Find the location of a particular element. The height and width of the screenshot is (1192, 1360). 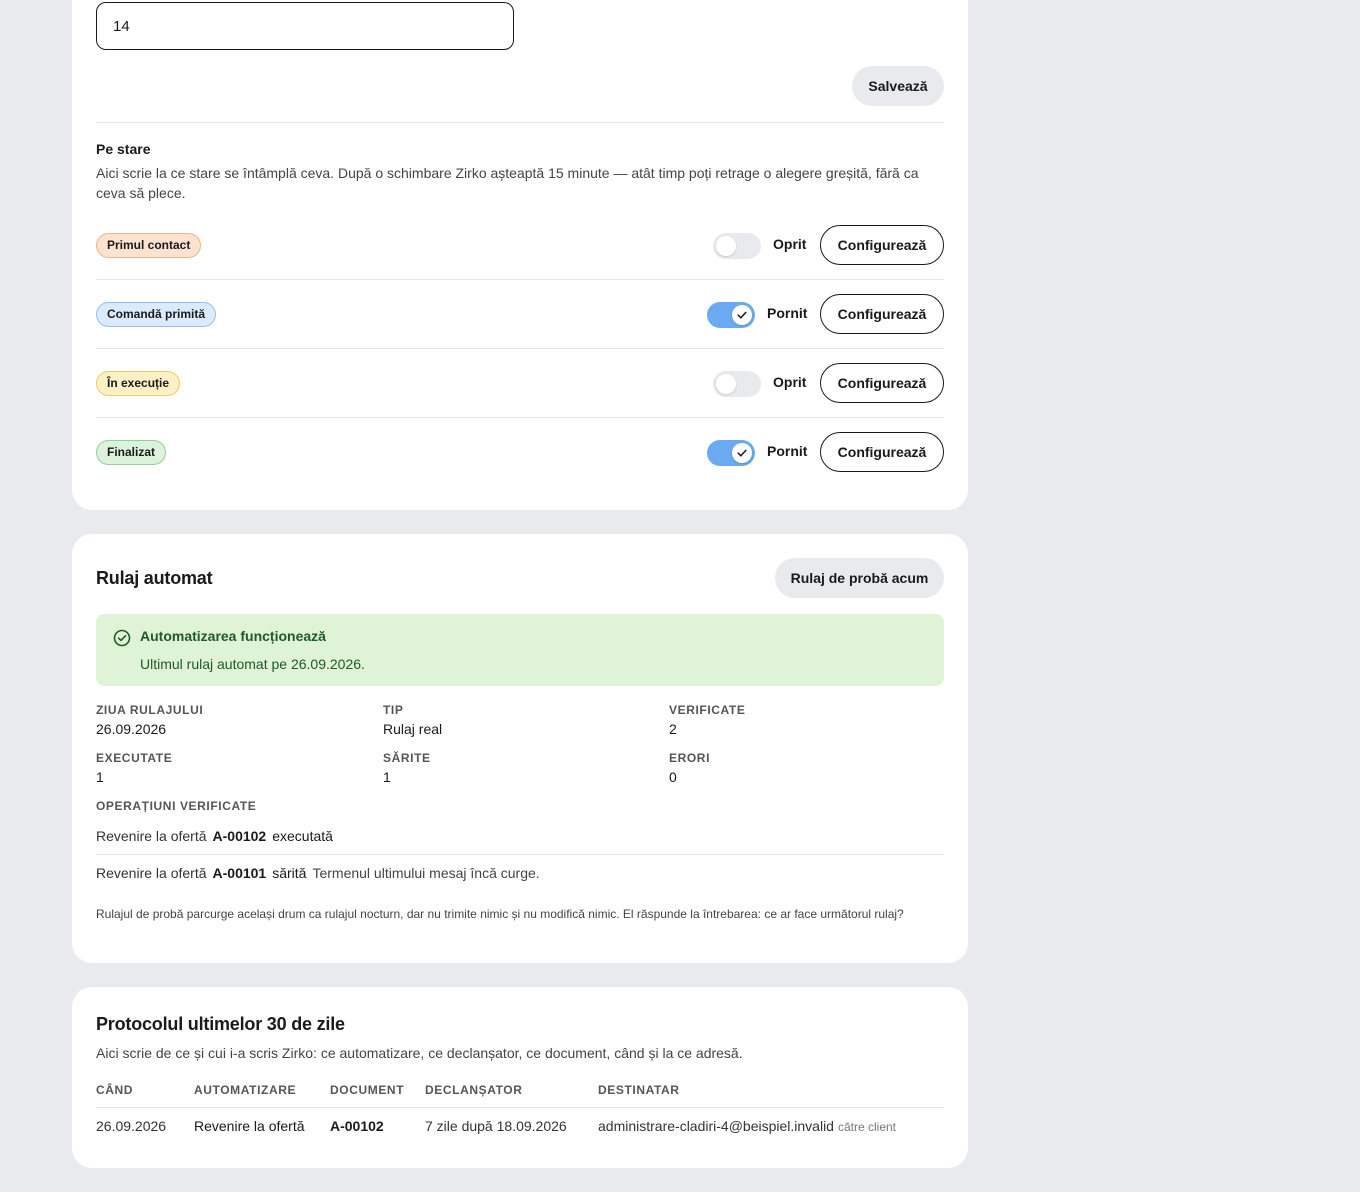

column-header-when: CÂND is located at coordinates (115, 1090).